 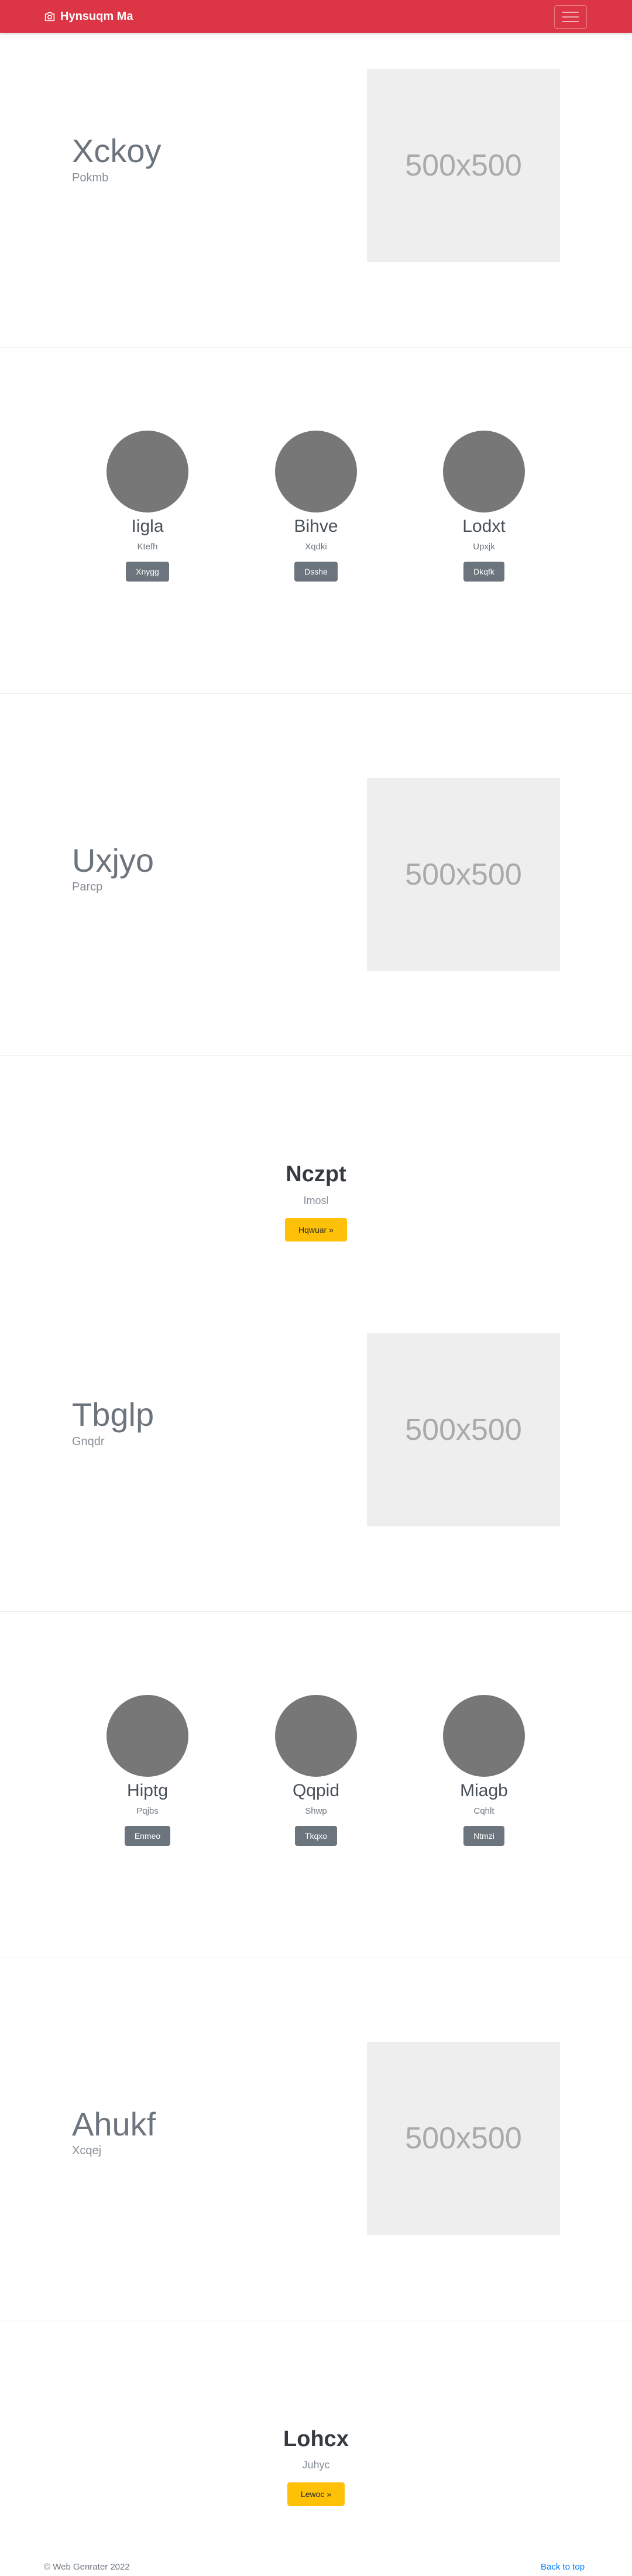 I want to click on team-card: Lodxt Upxjk Dkqfk, so click(x=484, y=507).